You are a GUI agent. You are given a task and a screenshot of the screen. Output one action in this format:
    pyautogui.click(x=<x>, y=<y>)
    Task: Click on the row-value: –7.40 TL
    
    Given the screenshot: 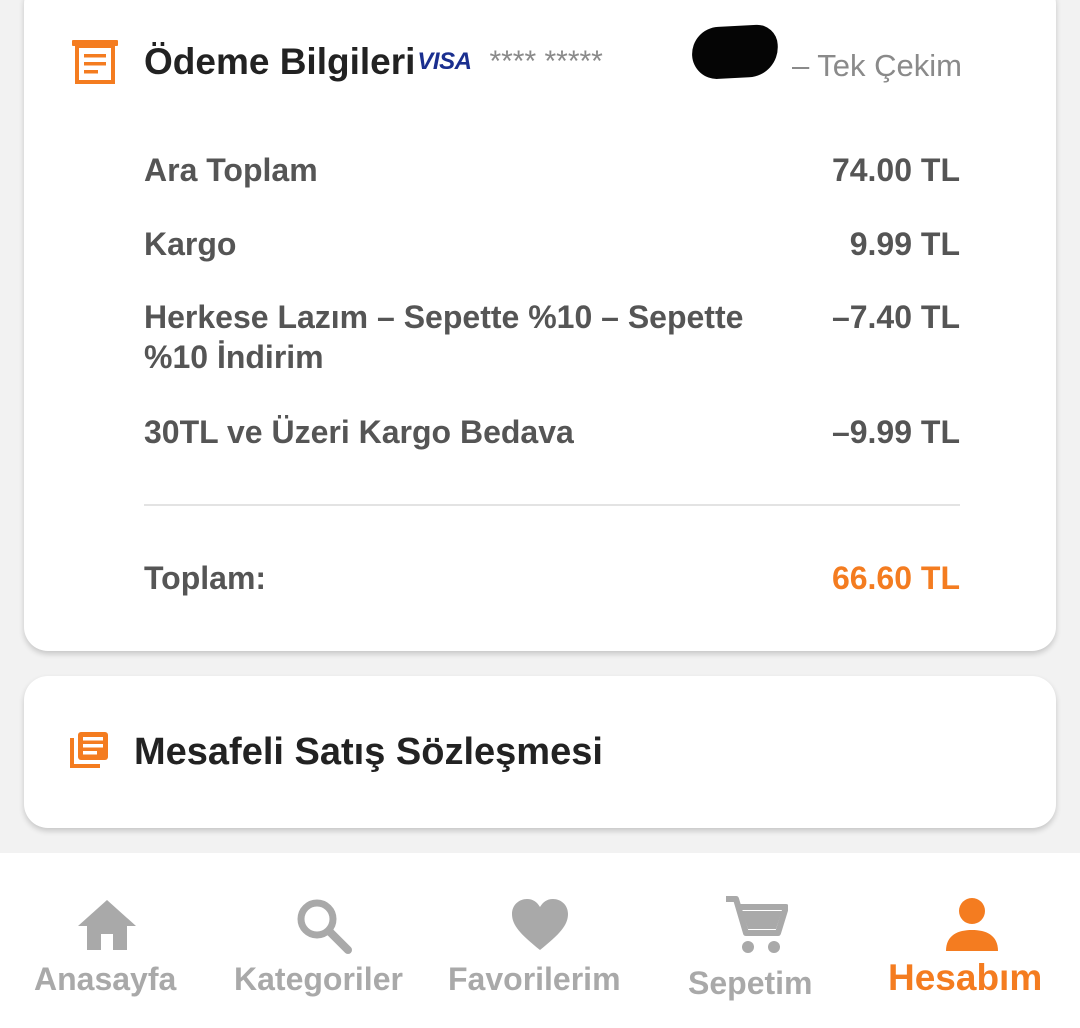 What is the action you would take?
    pyautogui.click(x=895, y=317)
    